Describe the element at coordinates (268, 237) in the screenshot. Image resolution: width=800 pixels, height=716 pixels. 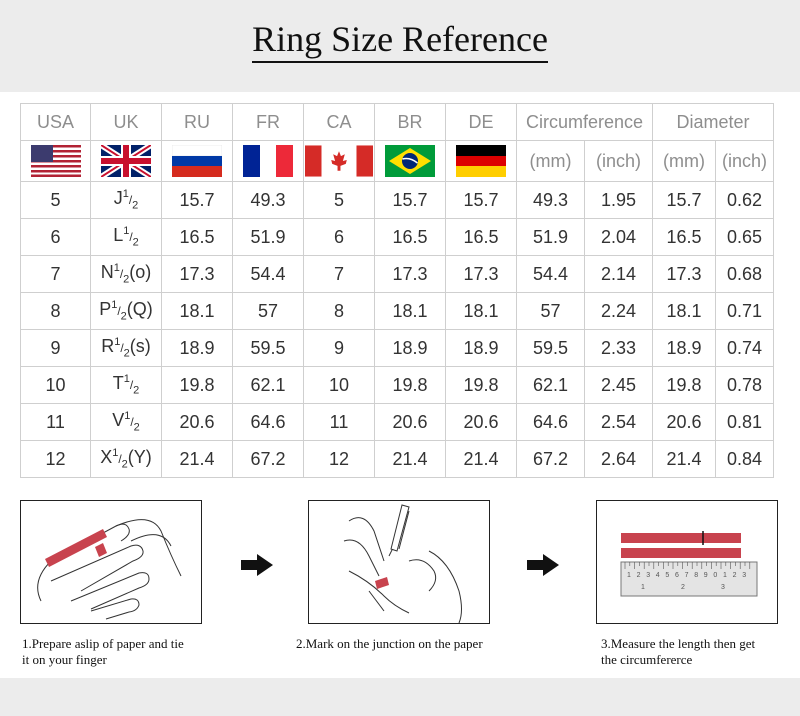
I see `cell-fr: 51.9` at that location.